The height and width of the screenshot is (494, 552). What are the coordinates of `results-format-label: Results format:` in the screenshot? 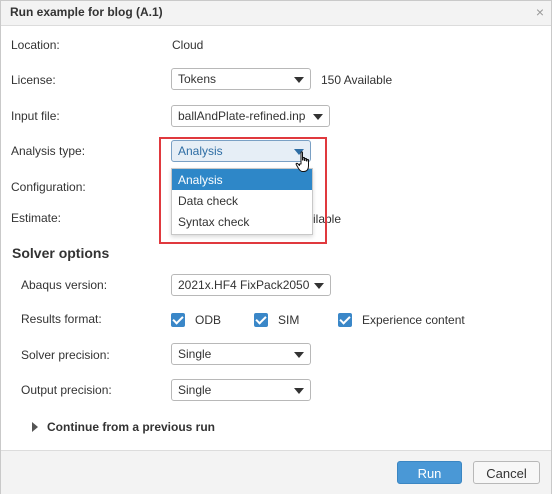 It's located at (61, 319).